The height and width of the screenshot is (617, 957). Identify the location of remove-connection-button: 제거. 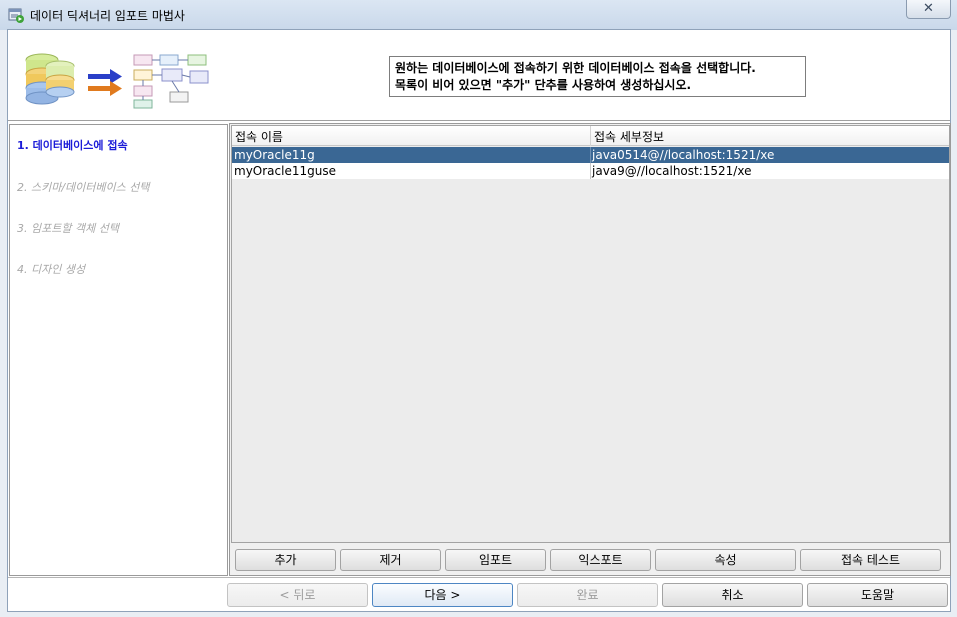
(390, 560).